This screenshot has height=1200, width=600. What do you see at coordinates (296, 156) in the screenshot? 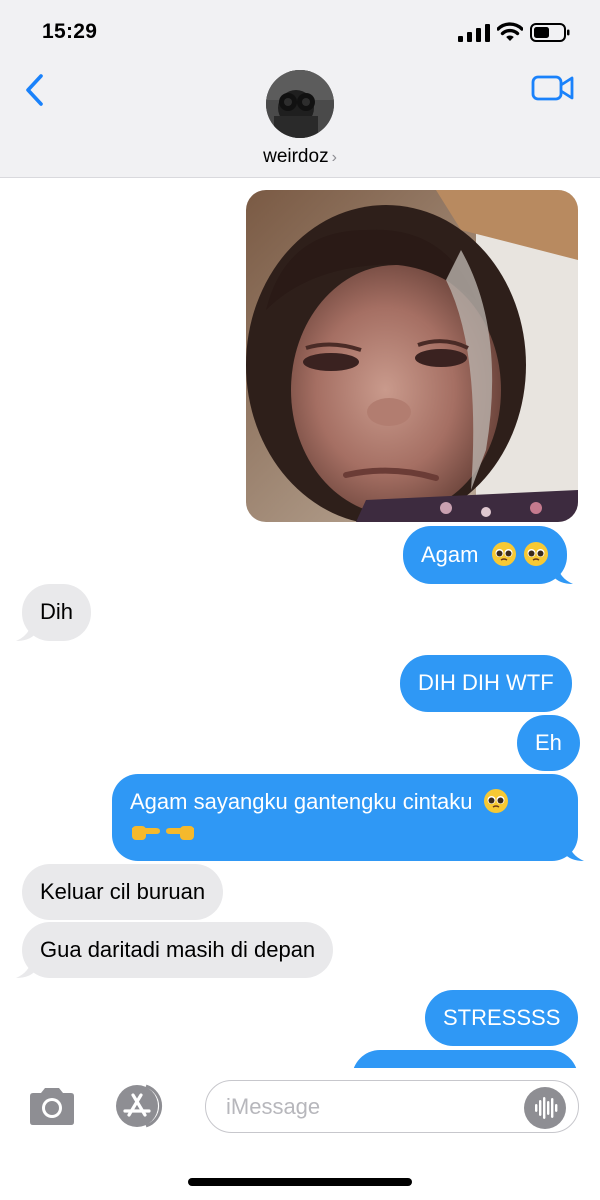
I see `contact-name-label: weirdoz` at bounding box center [296, 156].